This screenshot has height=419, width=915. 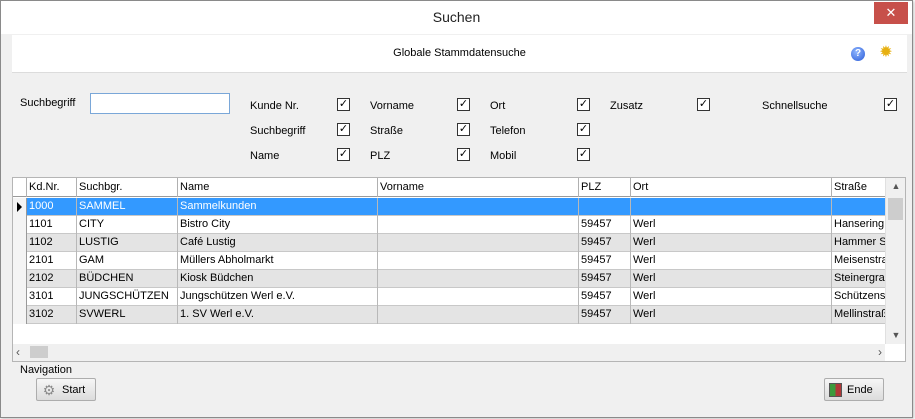 What do you see at coordinates (66, 389) in the screenshot?
I see `start-button: ⚙ Start` at bounding box center [66, 389].